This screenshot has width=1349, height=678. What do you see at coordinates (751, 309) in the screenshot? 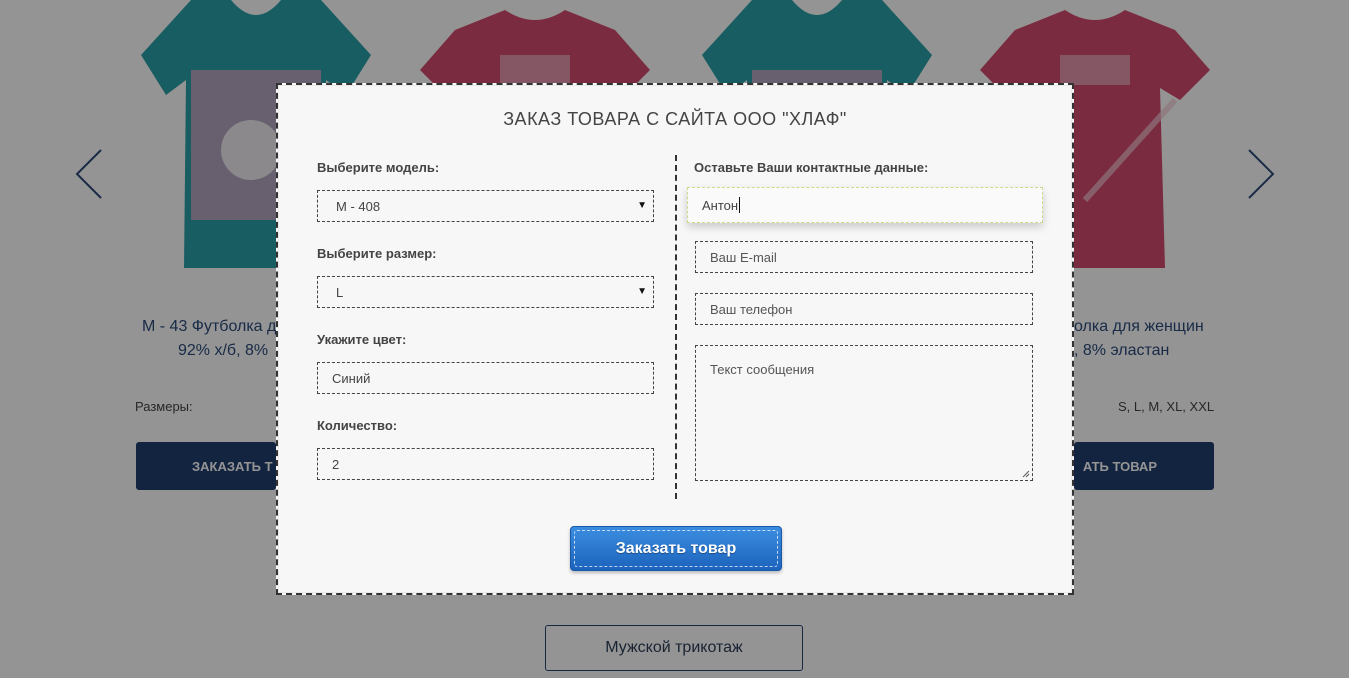
I see `phone-placeholder: Ваш телефон` at bounding box center [751, 309].